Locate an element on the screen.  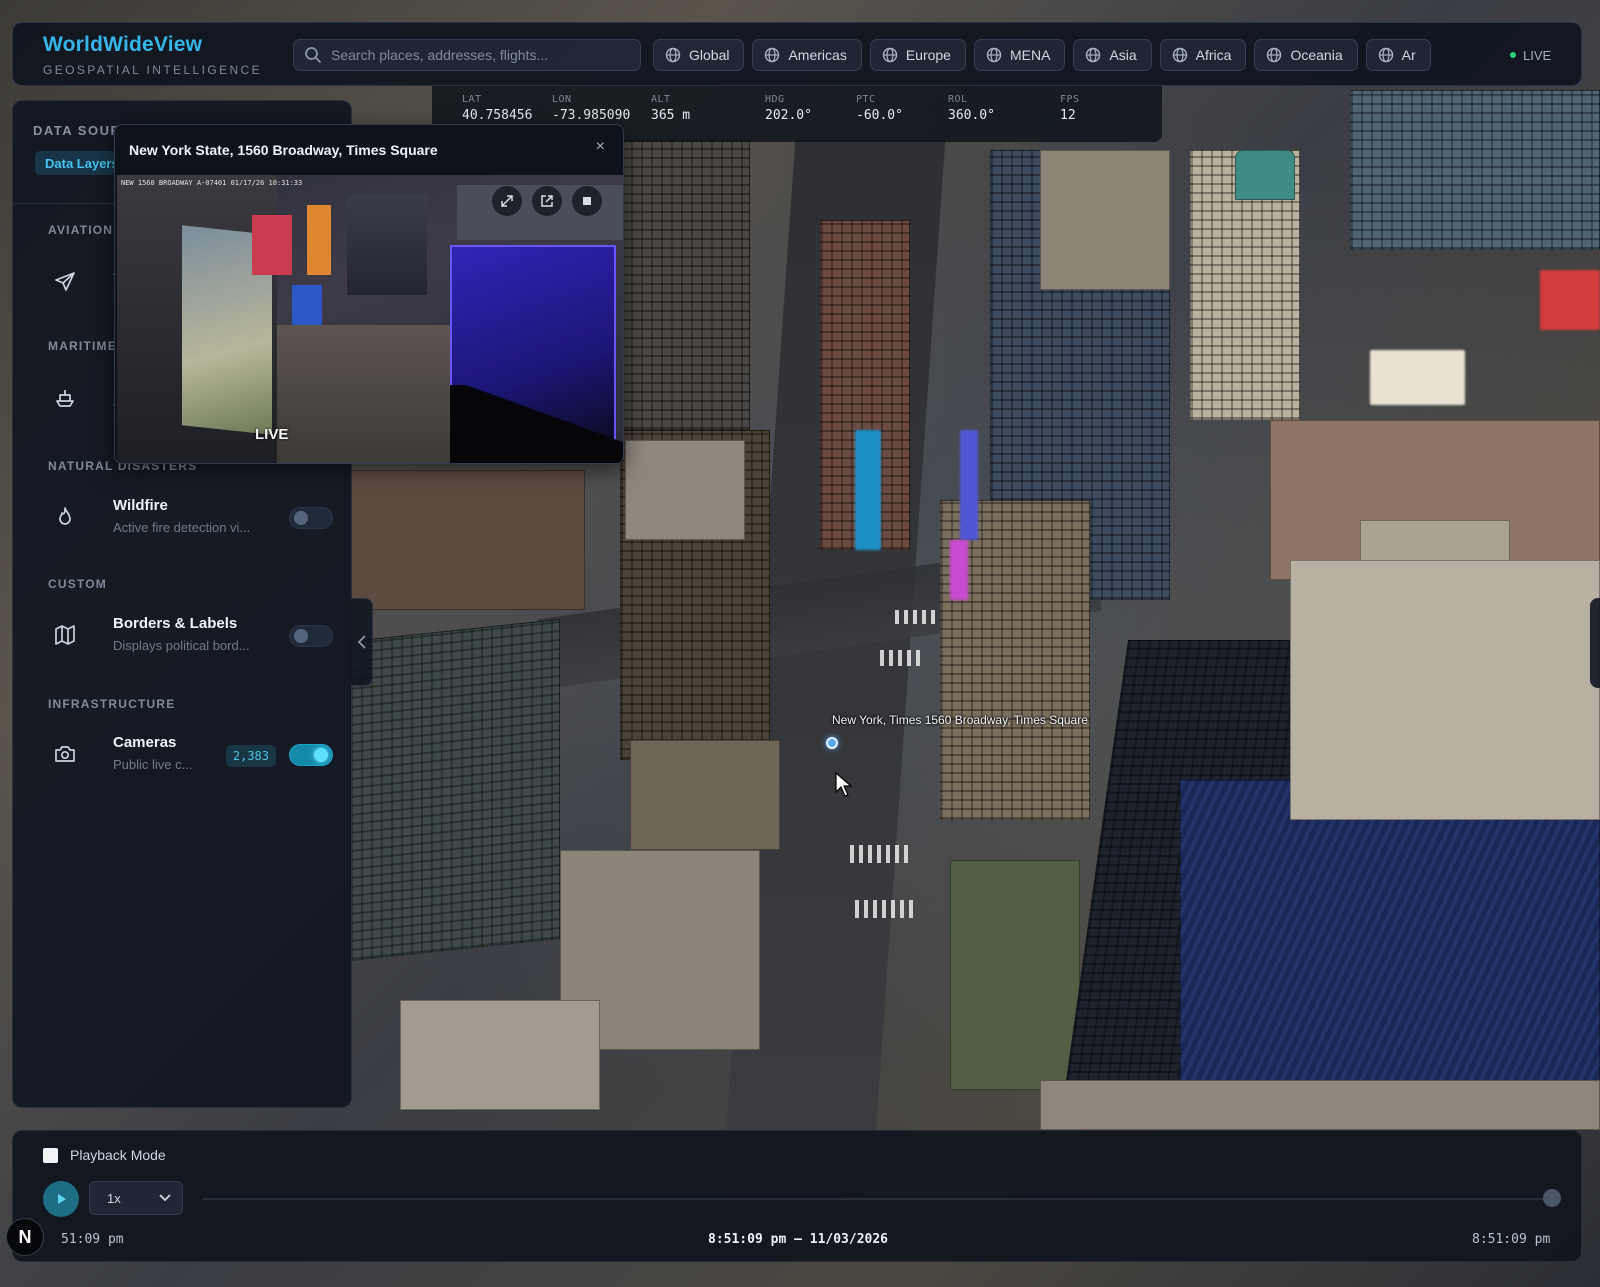
hud-label: PTC is located at coordinates (866, 99).